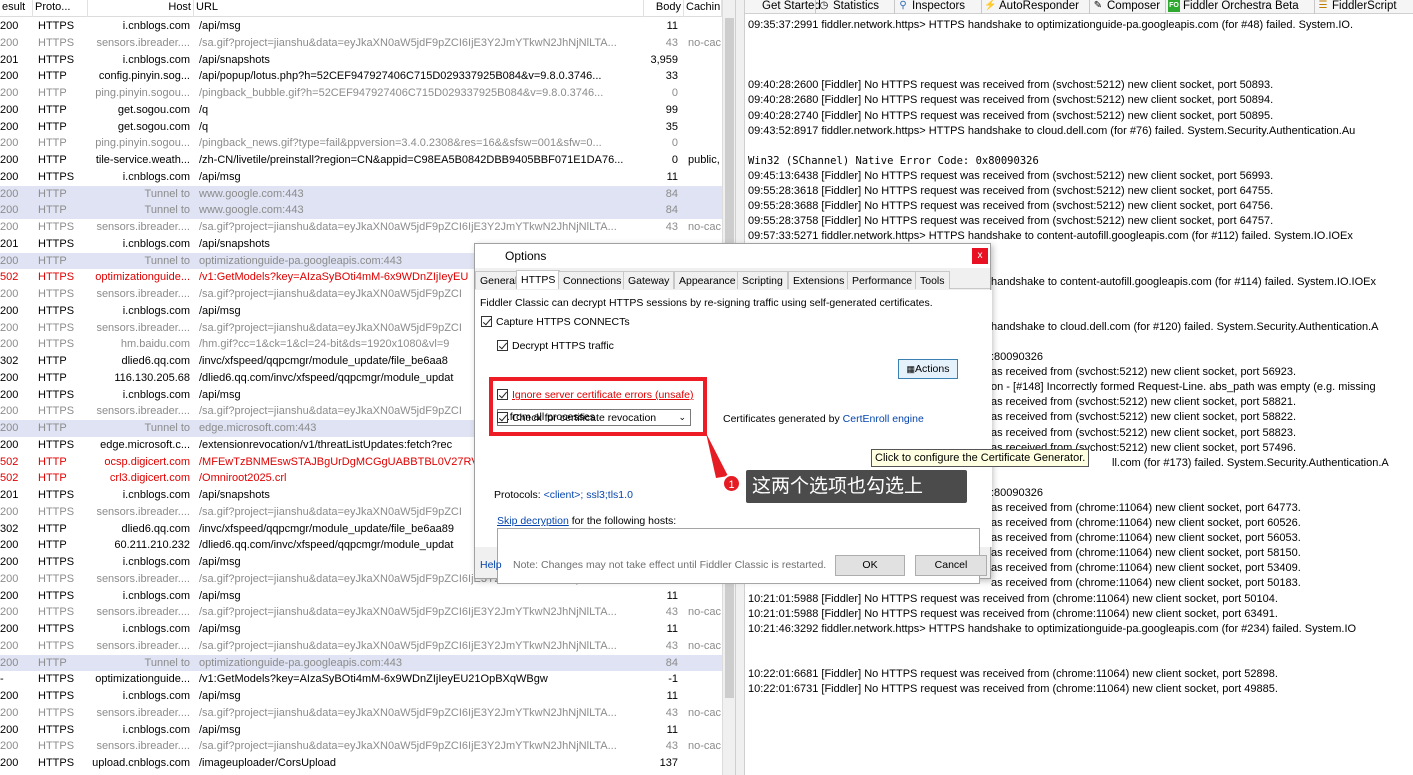  I want to click on help-link: Help, so click(491, 565).